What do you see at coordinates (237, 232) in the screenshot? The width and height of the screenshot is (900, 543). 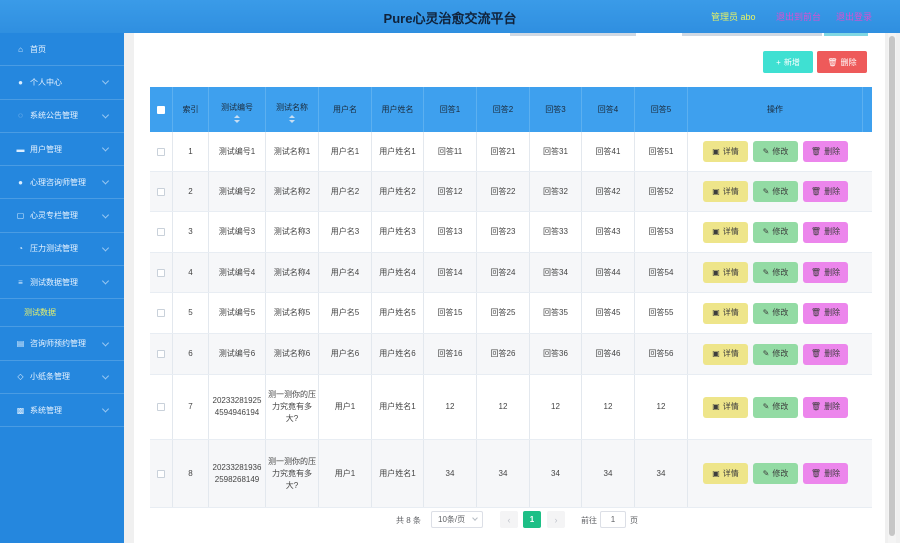 I see `table-cell: 测试编号3` at bounding box center [237, 232].